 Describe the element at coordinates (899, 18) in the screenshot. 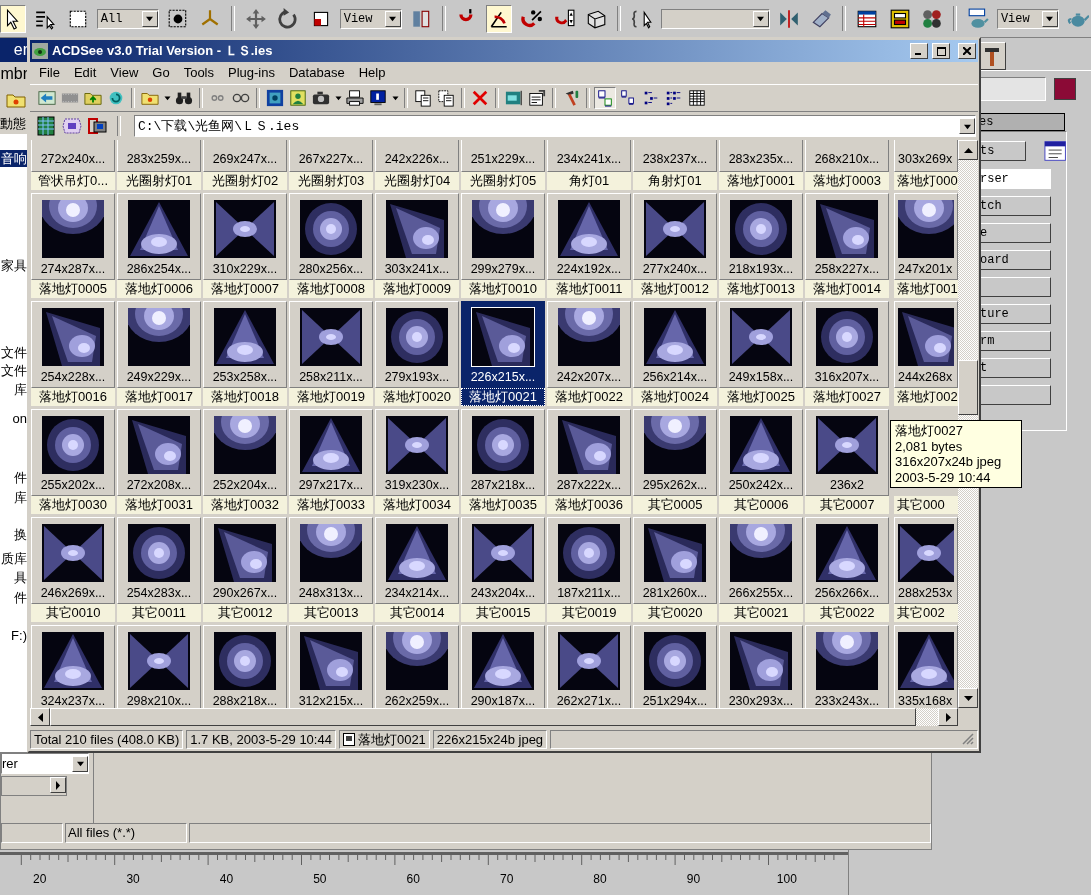

I see `layout-window-icon` at that location.